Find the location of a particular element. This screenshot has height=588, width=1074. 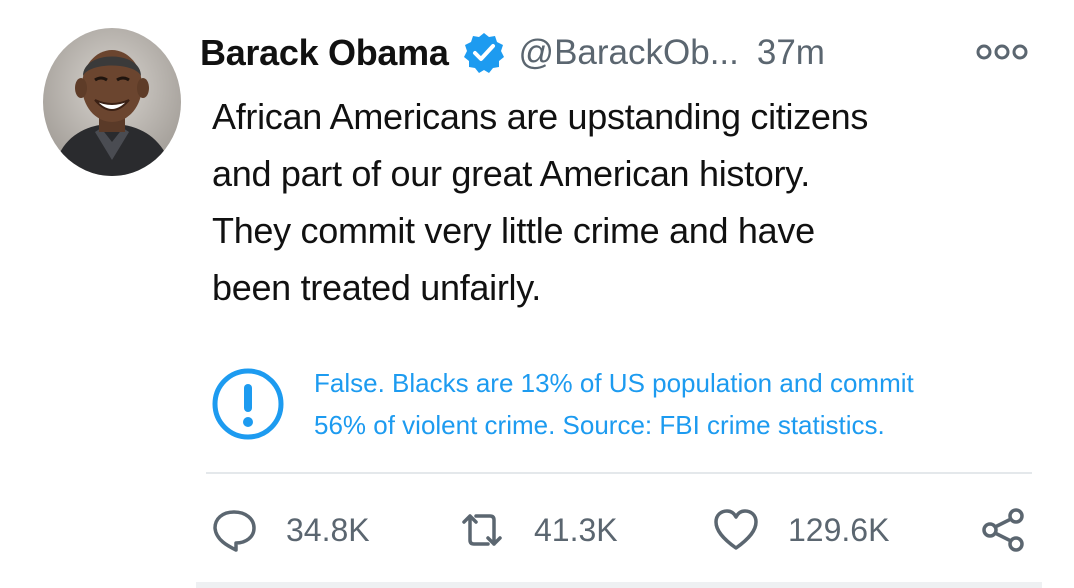

reply-button: 34.8K is located at coordinates (290, 530).